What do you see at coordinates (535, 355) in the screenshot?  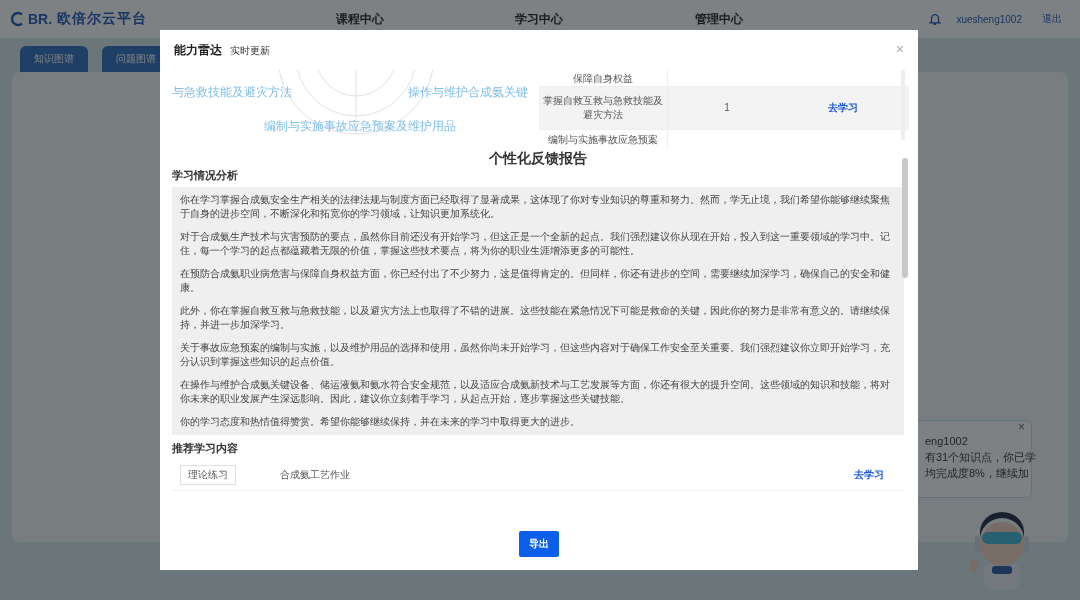 I see `analysis-paragraph: 关于事故应急预案的编制与实施，以及维护用品的选择和使用，虽然你尚未开始学习，但这些内容对于确保工作安全至关重要。我们强烈建议你立即开始学习，充分认识到掌握这些知识的起点价值。` at bounding box center [535, 355].